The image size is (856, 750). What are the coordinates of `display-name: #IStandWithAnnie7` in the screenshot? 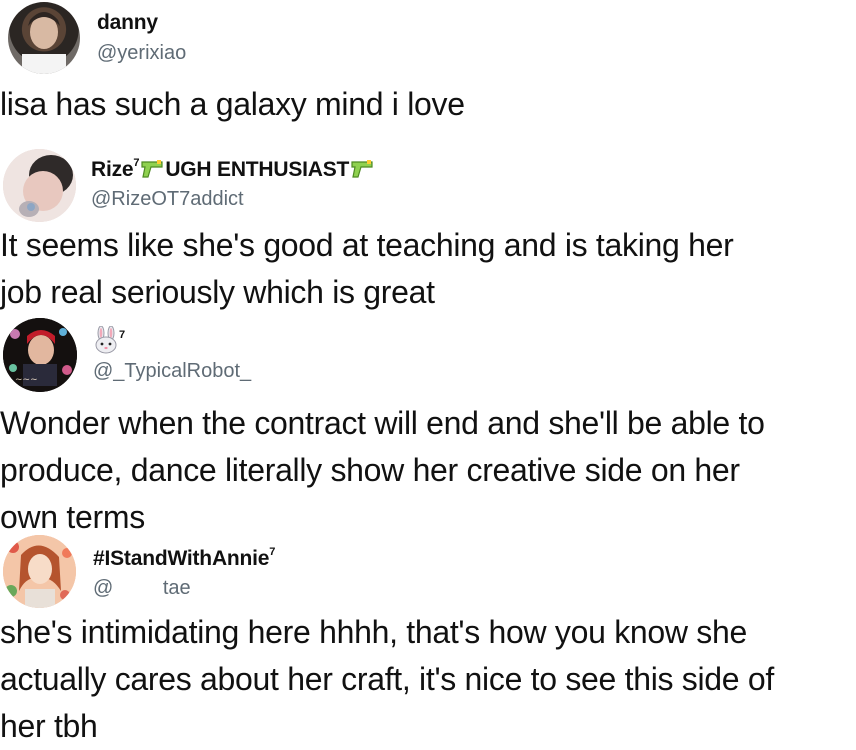 It's located at (184, 558).